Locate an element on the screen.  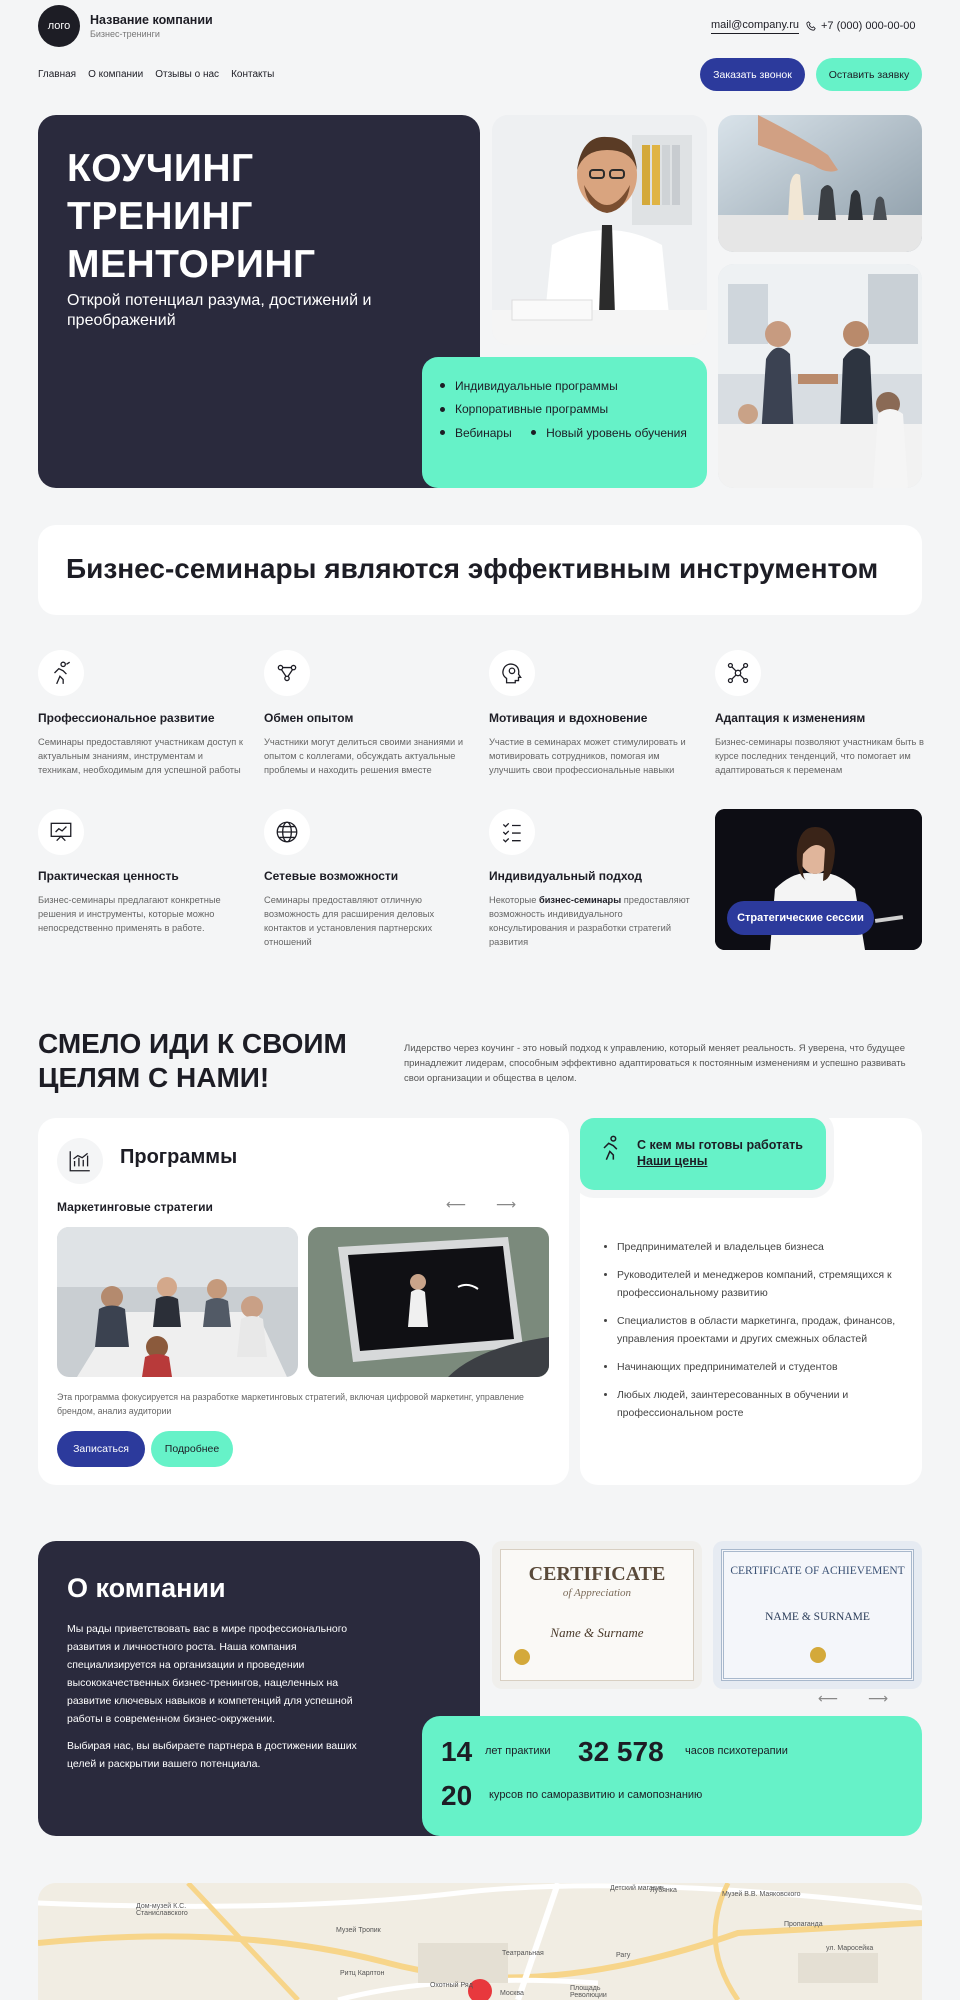
program-photo-meeting is located at coordinates (177, 1302).